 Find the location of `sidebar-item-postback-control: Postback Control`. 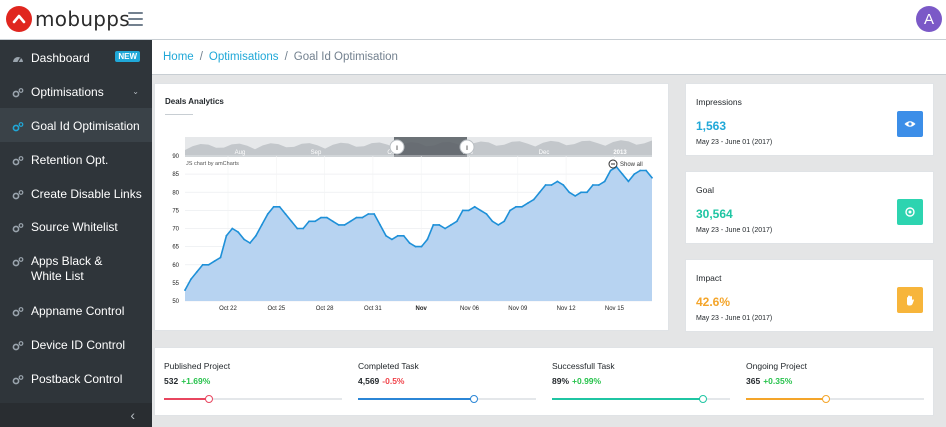

sidebar-item-postback-control: Postback Control is located at coordinates (76, 379).